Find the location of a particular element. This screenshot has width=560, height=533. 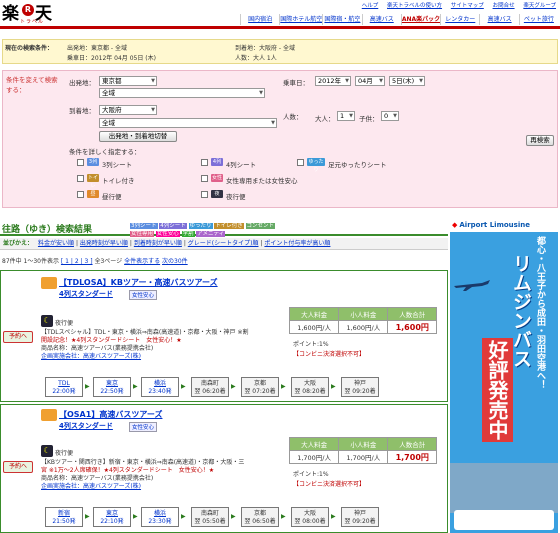

legend-student: 学割 is located at coordinates (188, 234).